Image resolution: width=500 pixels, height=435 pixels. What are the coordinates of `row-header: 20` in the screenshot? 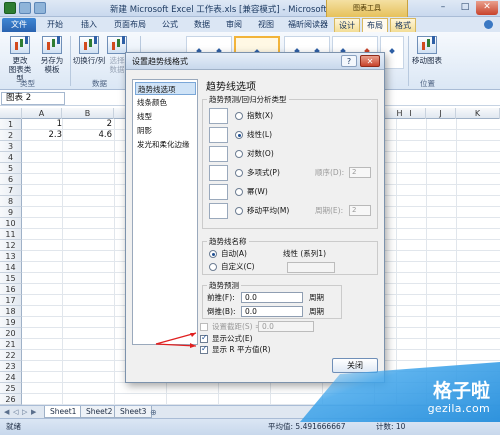 It's located at (11, 333).